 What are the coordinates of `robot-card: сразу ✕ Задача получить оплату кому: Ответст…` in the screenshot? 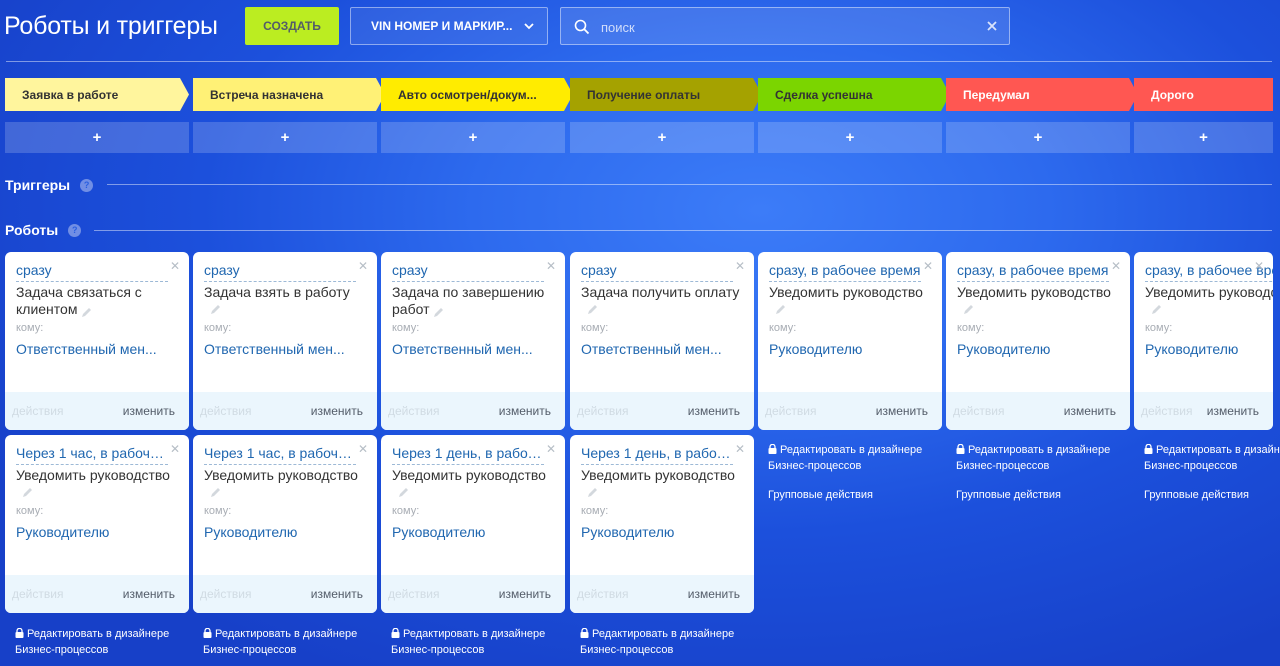 It's located at (662, 341).